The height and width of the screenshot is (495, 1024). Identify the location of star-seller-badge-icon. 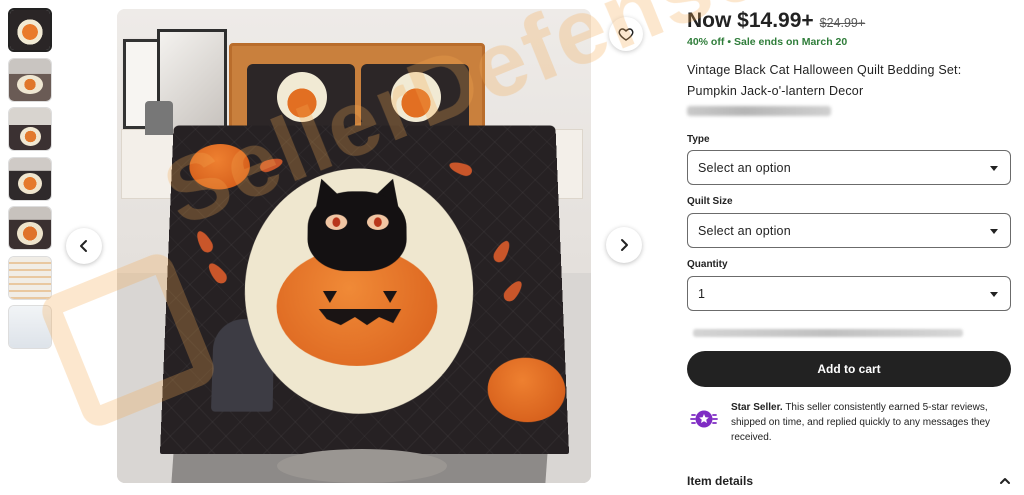
(704, 419).